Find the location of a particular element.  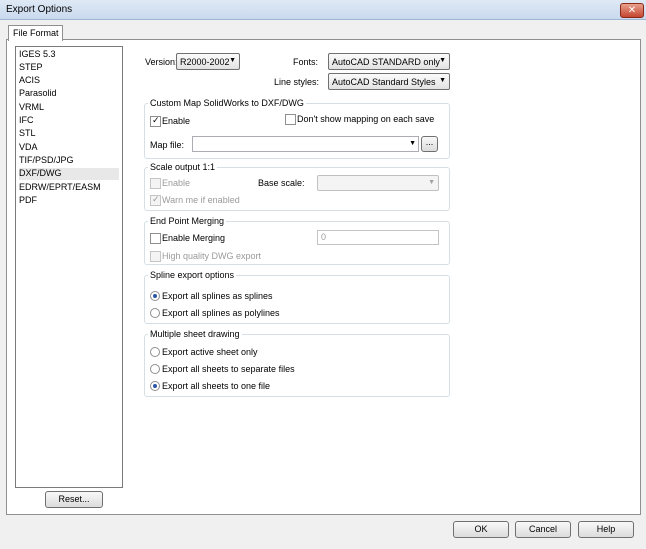

spline-radio-splines is located at coordinates (155, 296).